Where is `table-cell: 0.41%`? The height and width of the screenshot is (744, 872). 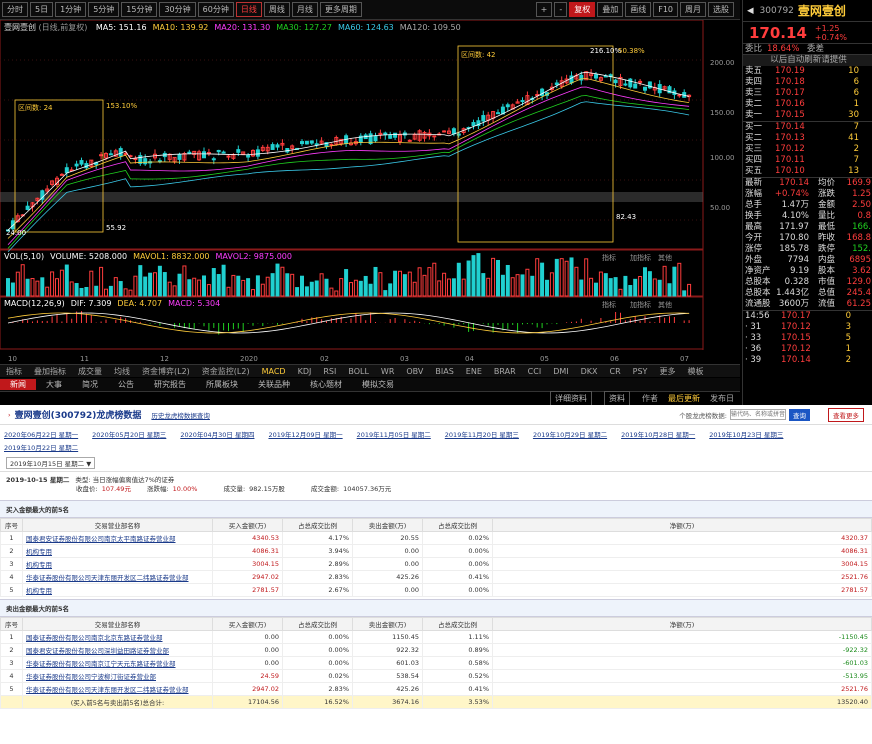 table-cell: 0.41% is located at coordinates (457, 577).